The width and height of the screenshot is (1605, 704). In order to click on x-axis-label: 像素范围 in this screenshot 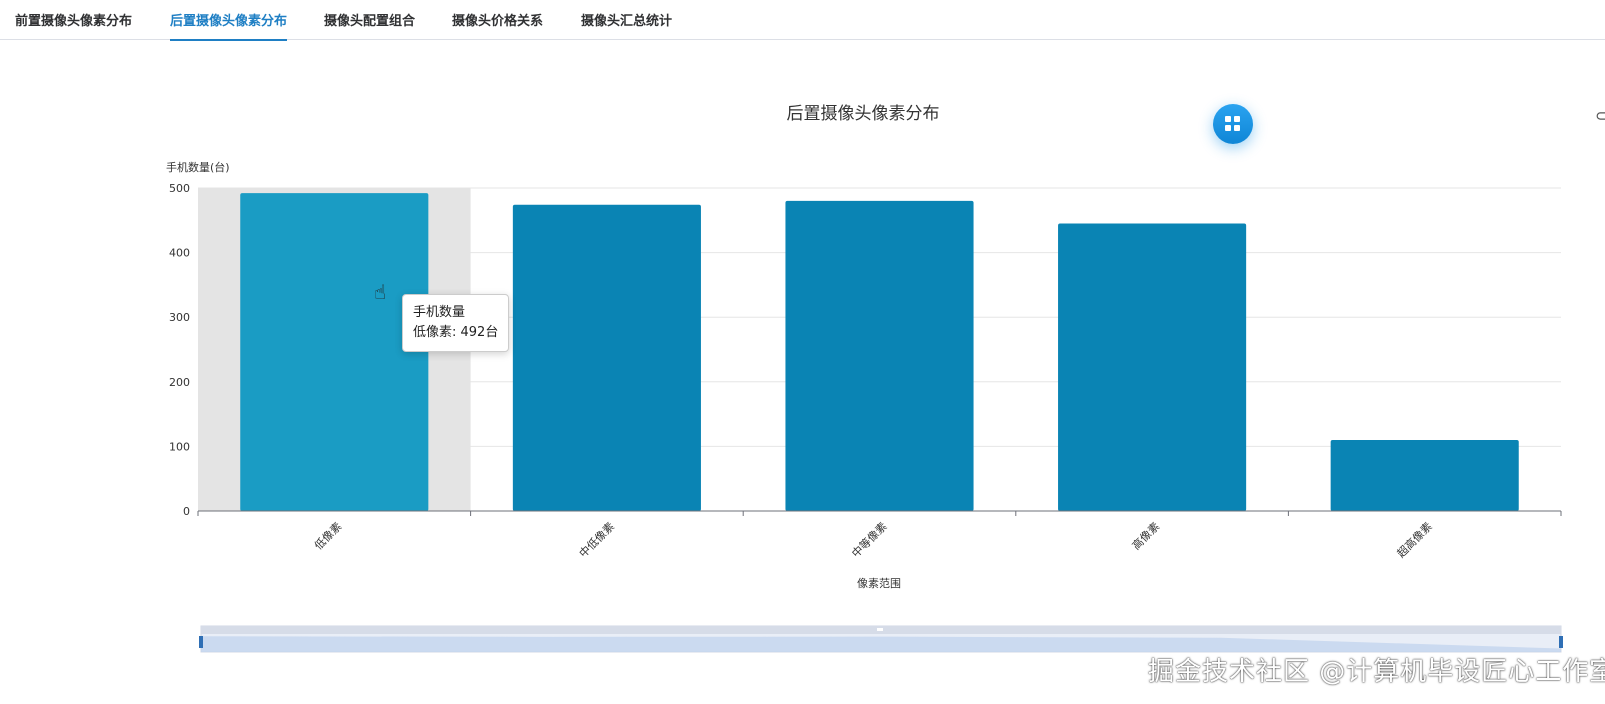, I will do `click(879, 583)`.